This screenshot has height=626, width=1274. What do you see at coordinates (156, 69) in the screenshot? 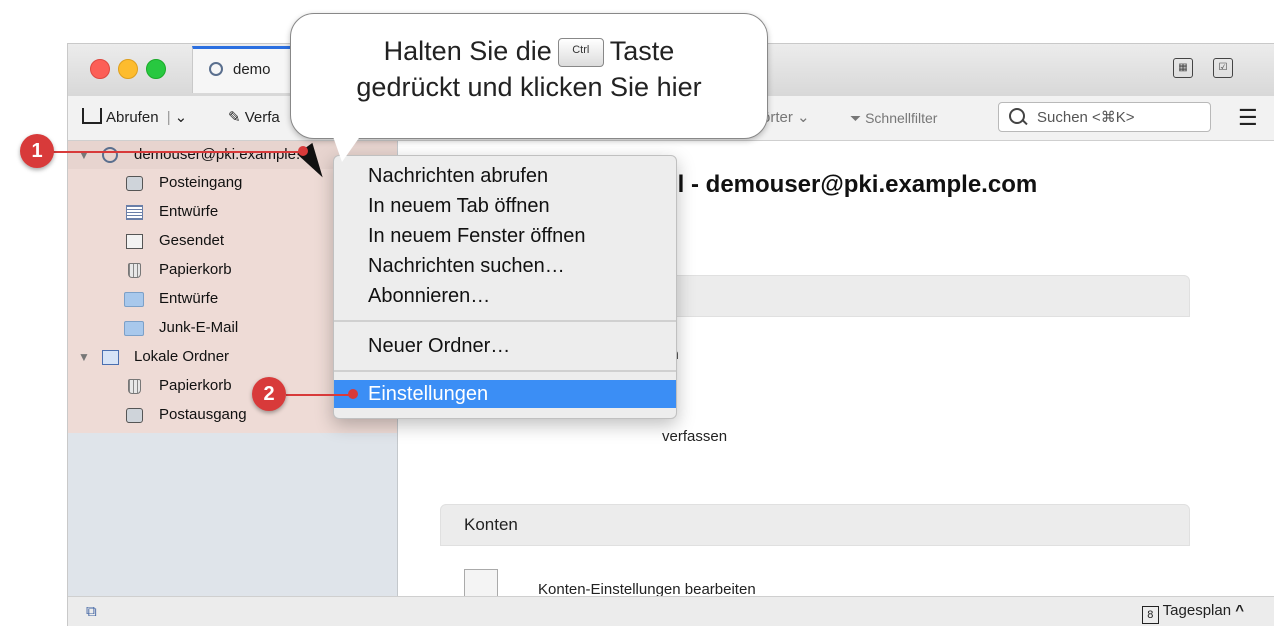
I see `zoom-window-button` at bounding box center [156, 69].